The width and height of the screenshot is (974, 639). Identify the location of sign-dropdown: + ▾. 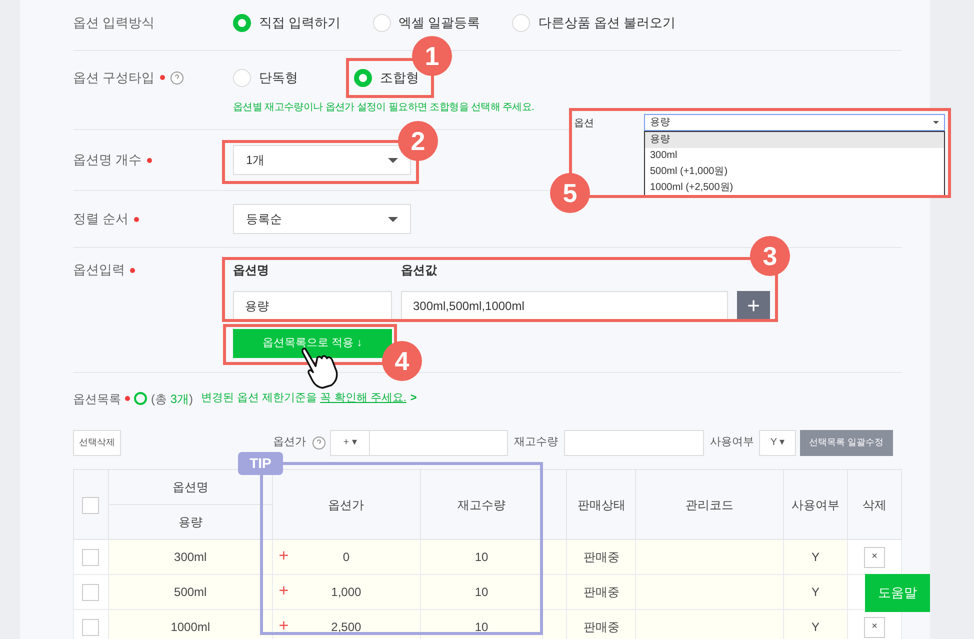
(350, 443).